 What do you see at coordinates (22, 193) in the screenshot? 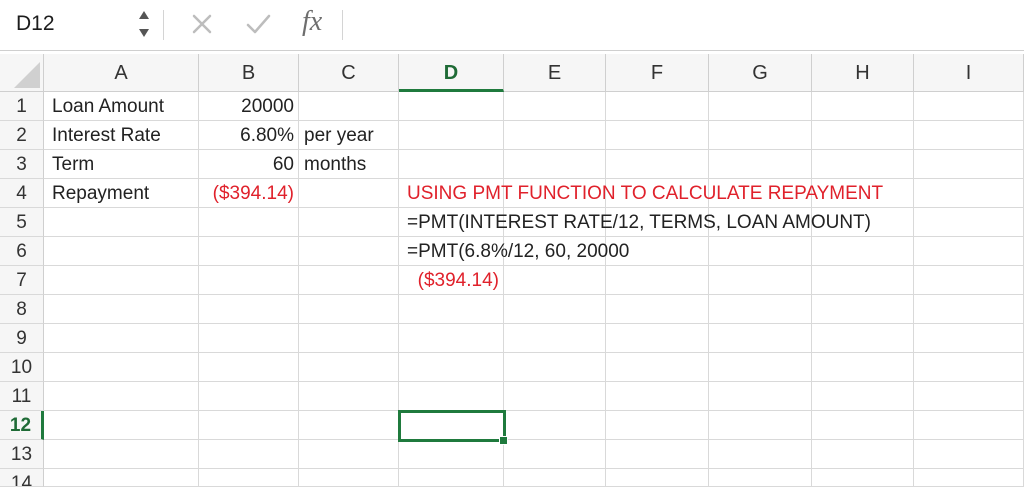
I see `row-header-4: 4` at bounding box center [22, 193].